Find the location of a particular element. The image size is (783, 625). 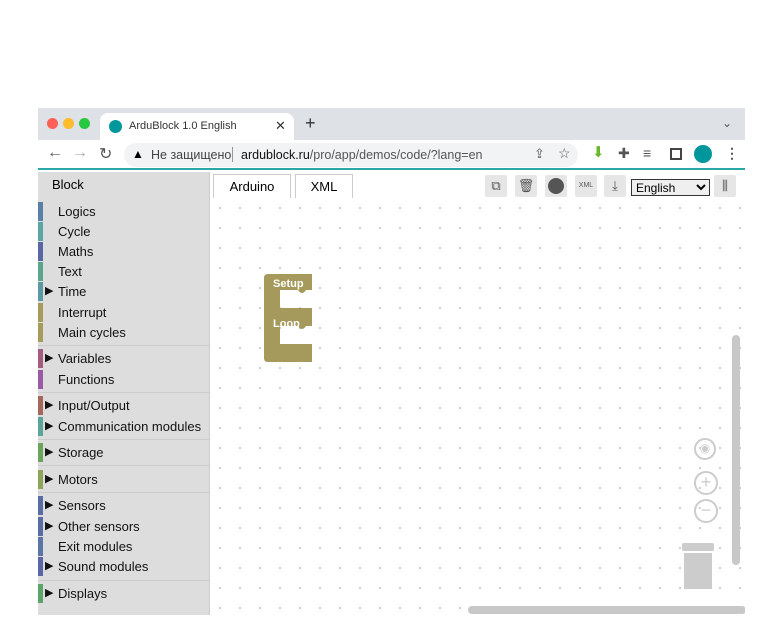

sidebar-item-input-output: ▶ Input/Output is located at coordinates (124, 405).